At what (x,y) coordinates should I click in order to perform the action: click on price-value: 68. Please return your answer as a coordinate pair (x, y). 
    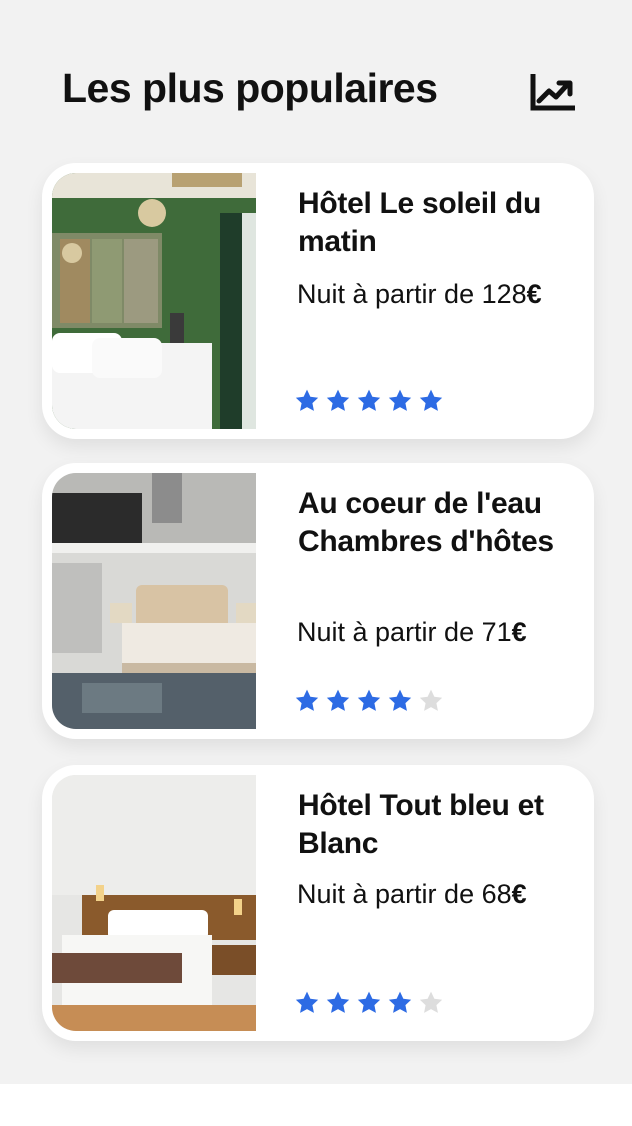
    Looking at the image, I should click on (496, 894).